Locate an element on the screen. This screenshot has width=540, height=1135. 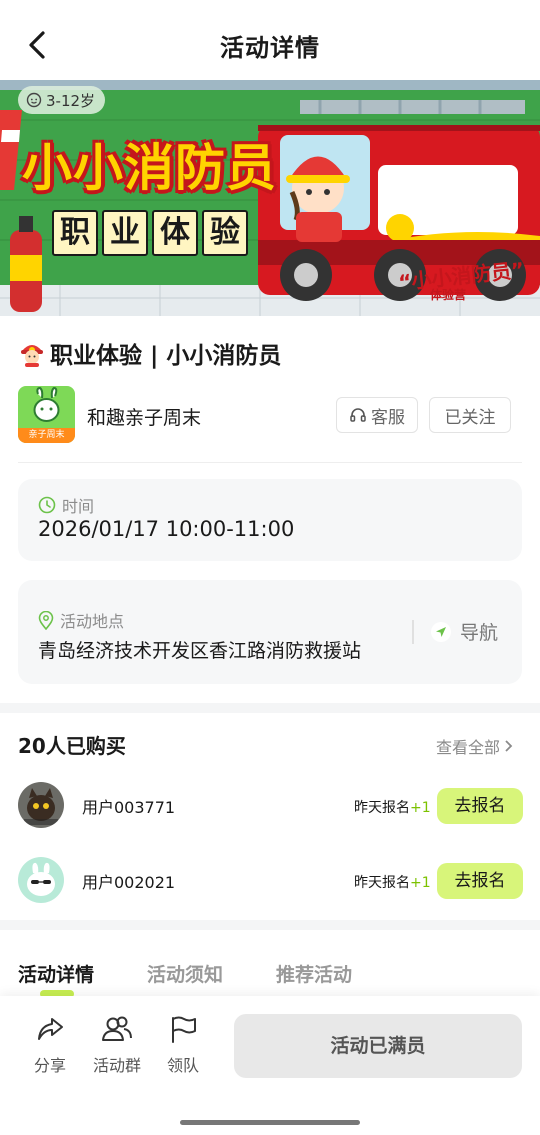
follow-label: 已关注 is located at coordinates (470, 417).